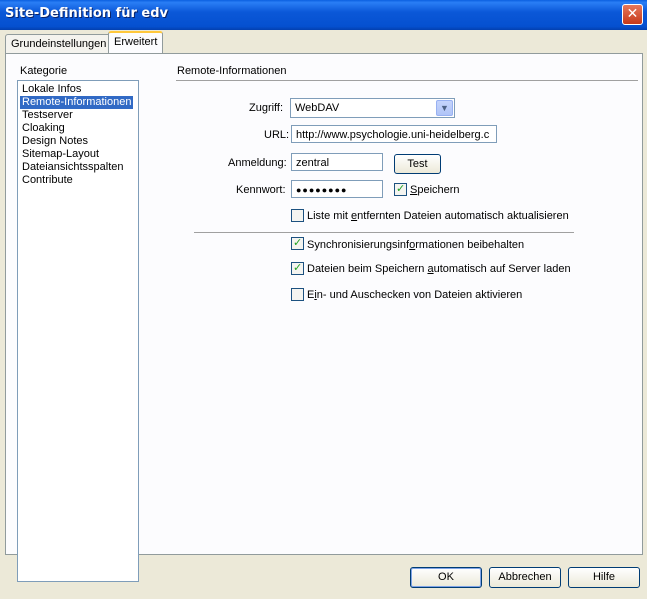 This screenshot has height=599, width=647. What do you see at coordinates (502, 269) in the screenshot?
I see `autoupload-text-post: utomatisch auf Server laden` at bounding box center [502, 269].